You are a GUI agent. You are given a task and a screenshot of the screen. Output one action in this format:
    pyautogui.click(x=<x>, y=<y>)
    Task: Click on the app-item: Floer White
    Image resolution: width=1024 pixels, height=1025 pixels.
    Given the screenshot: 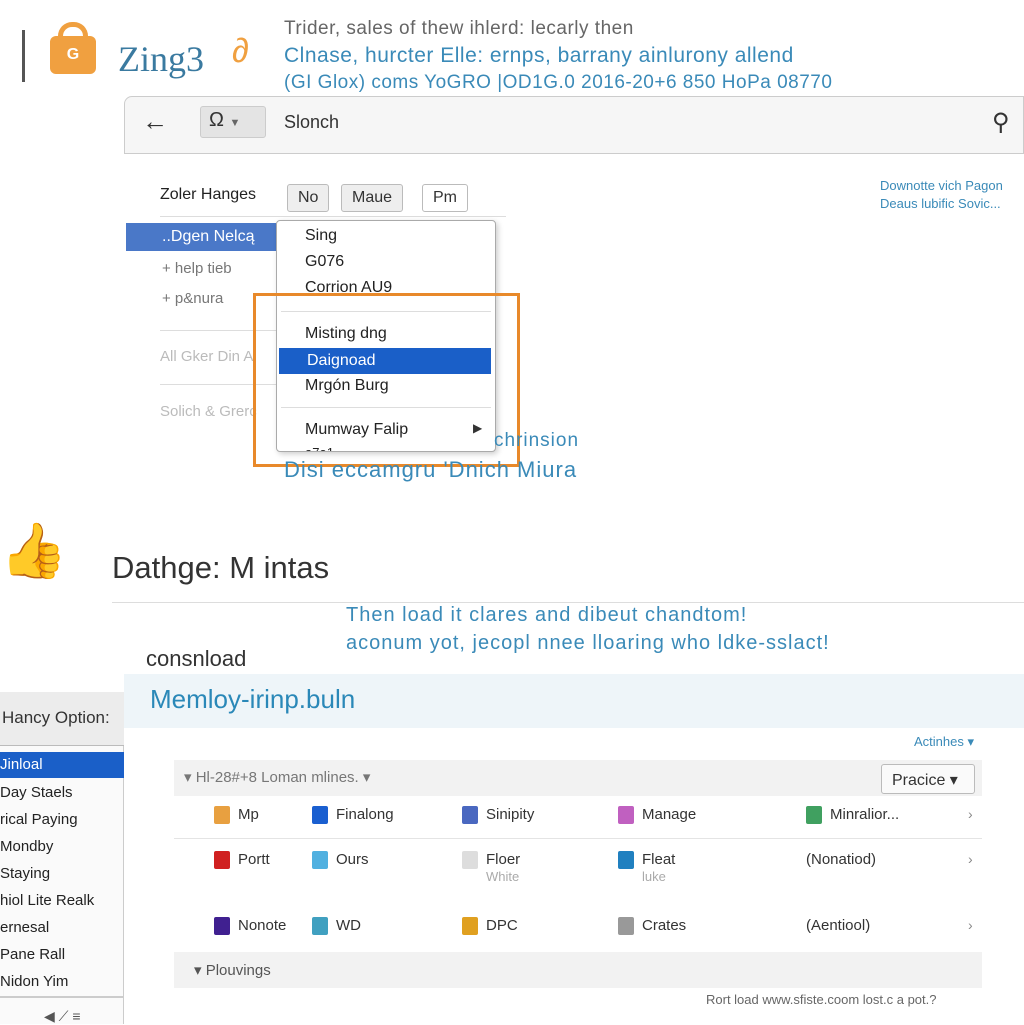 What is the action you would take?
    pyautogui.click(x=491, y=867)
    